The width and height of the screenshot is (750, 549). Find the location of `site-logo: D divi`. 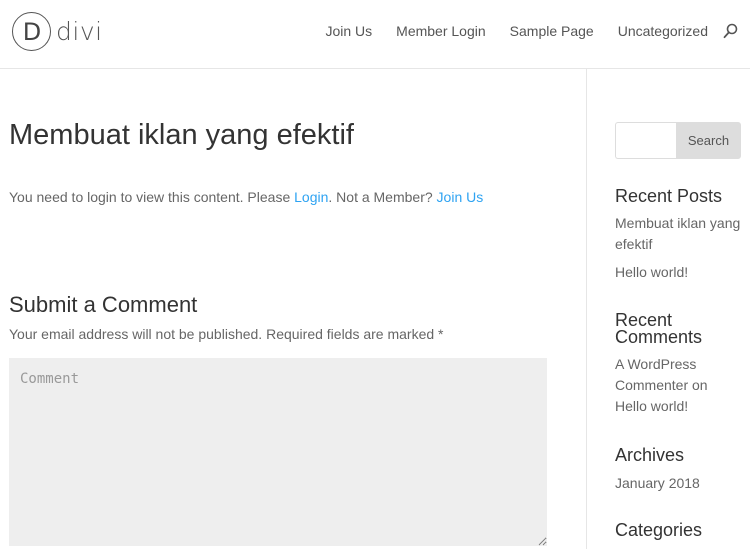

site-logo: D divi is located at coordinates (57, 31).